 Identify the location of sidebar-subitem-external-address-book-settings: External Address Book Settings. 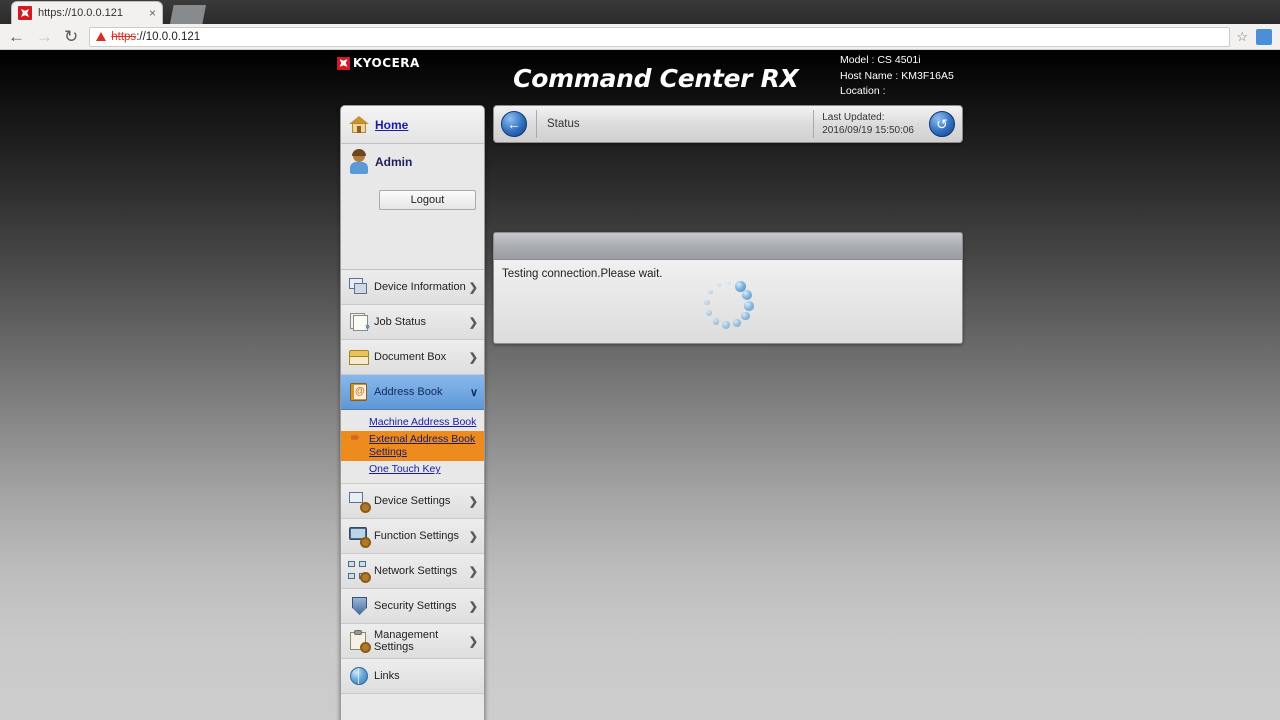
(412, 446).